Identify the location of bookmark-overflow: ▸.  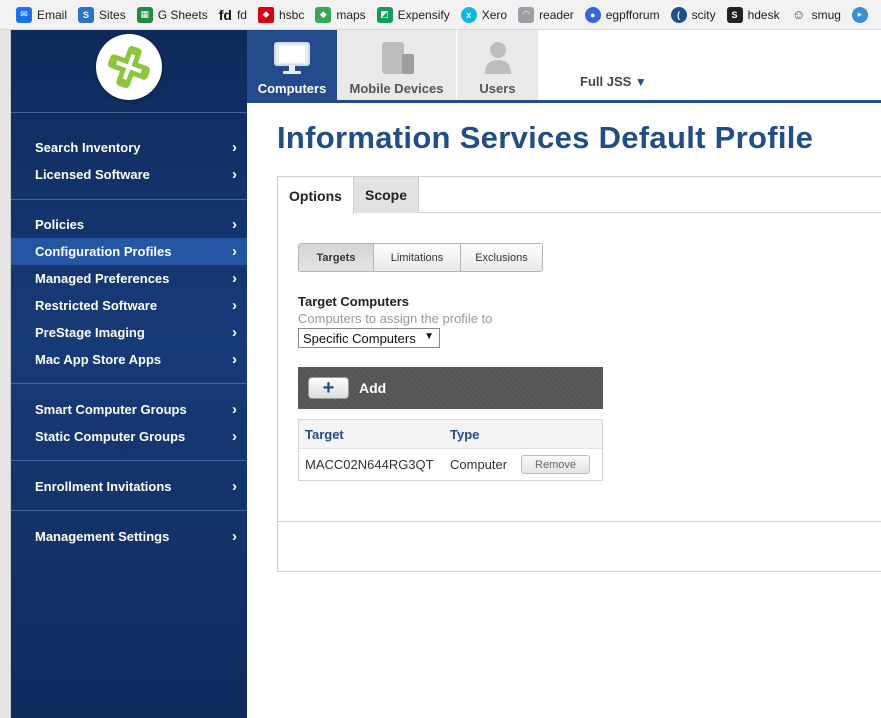
(862, 14).